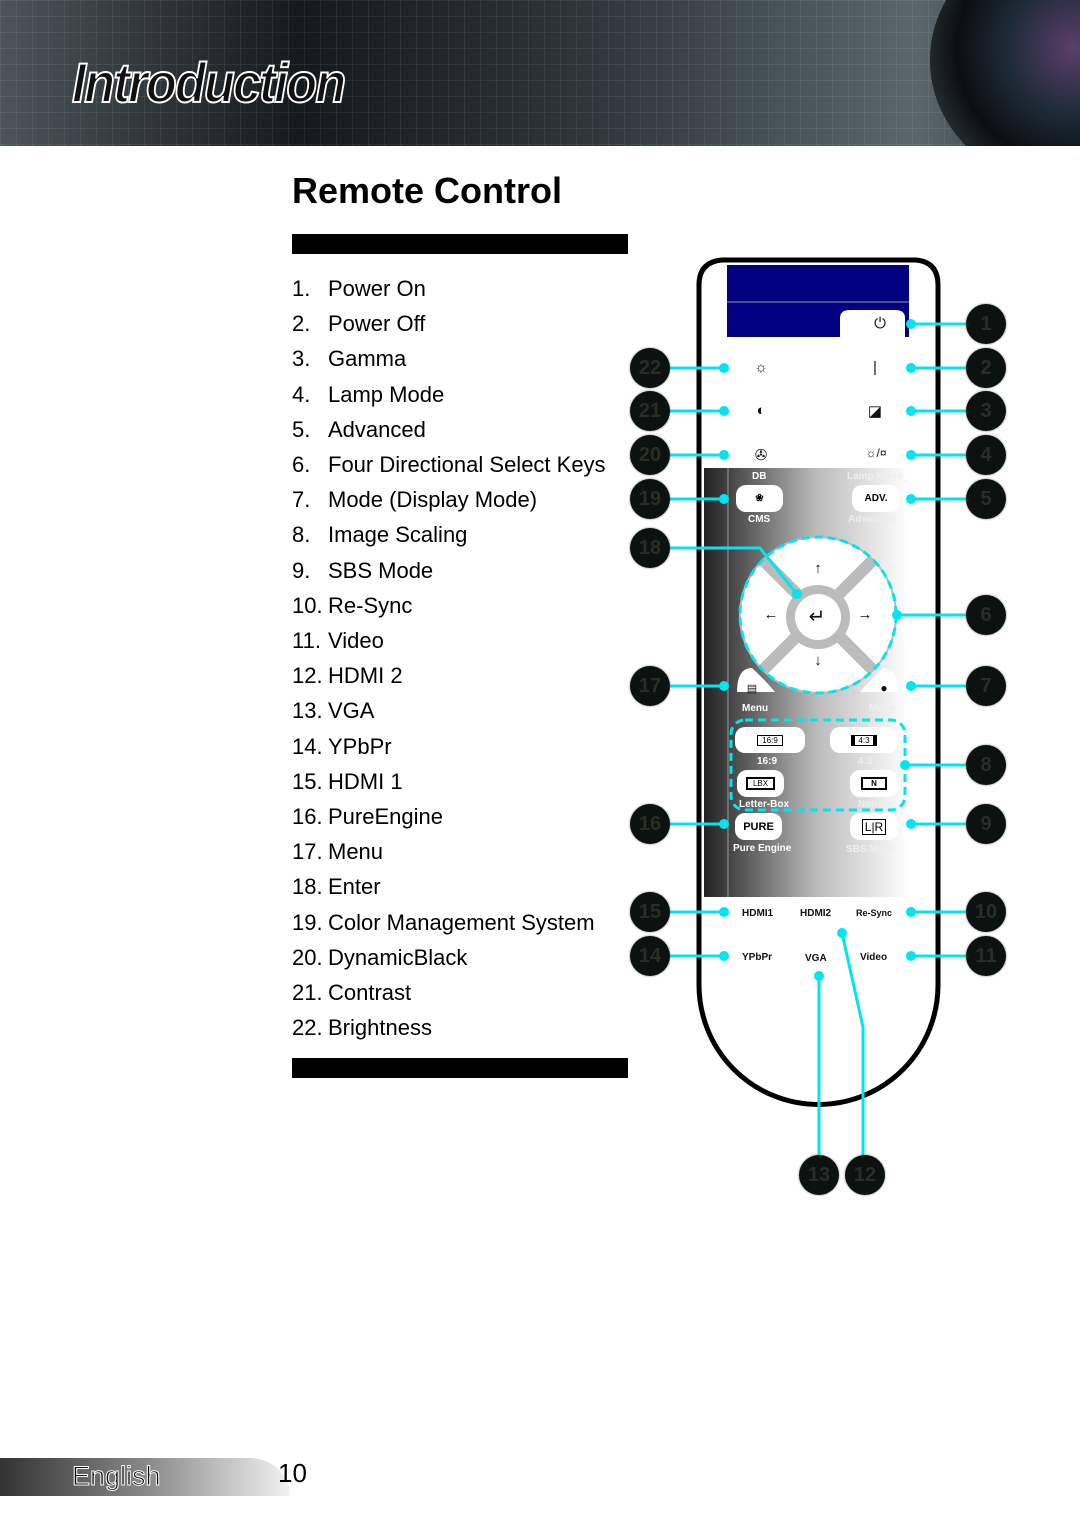  What do you see at coordinates (292, 1473) in the screenshot?
I see `page-number: 10` at bounding box center [292, 1473].